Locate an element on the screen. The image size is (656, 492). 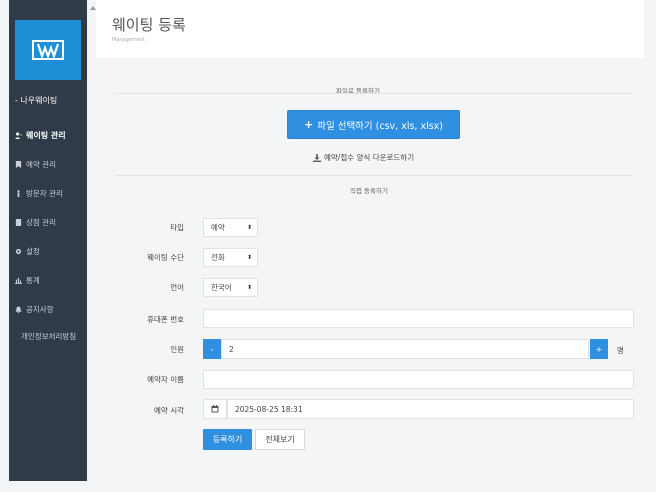
sidebar-item-stats: 통계 is located at coordinates (27, 280).